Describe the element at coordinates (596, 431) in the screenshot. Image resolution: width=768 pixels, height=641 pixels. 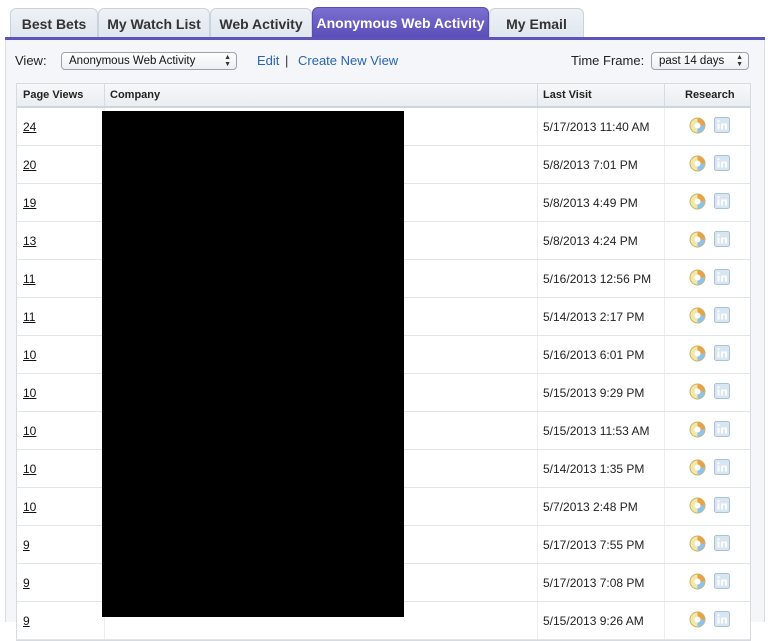
I see `last-visit-value: 5/15/2013 11:53 AM` at that location.